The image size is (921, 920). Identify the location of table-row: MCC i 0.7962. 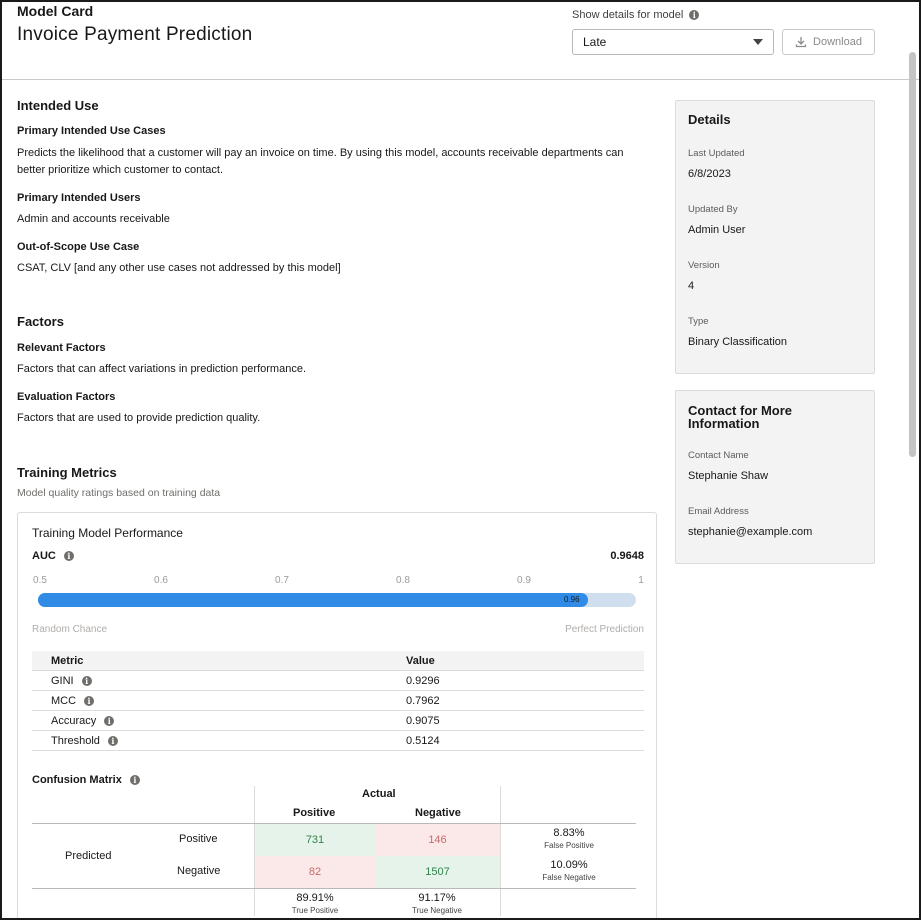
(338, 701).